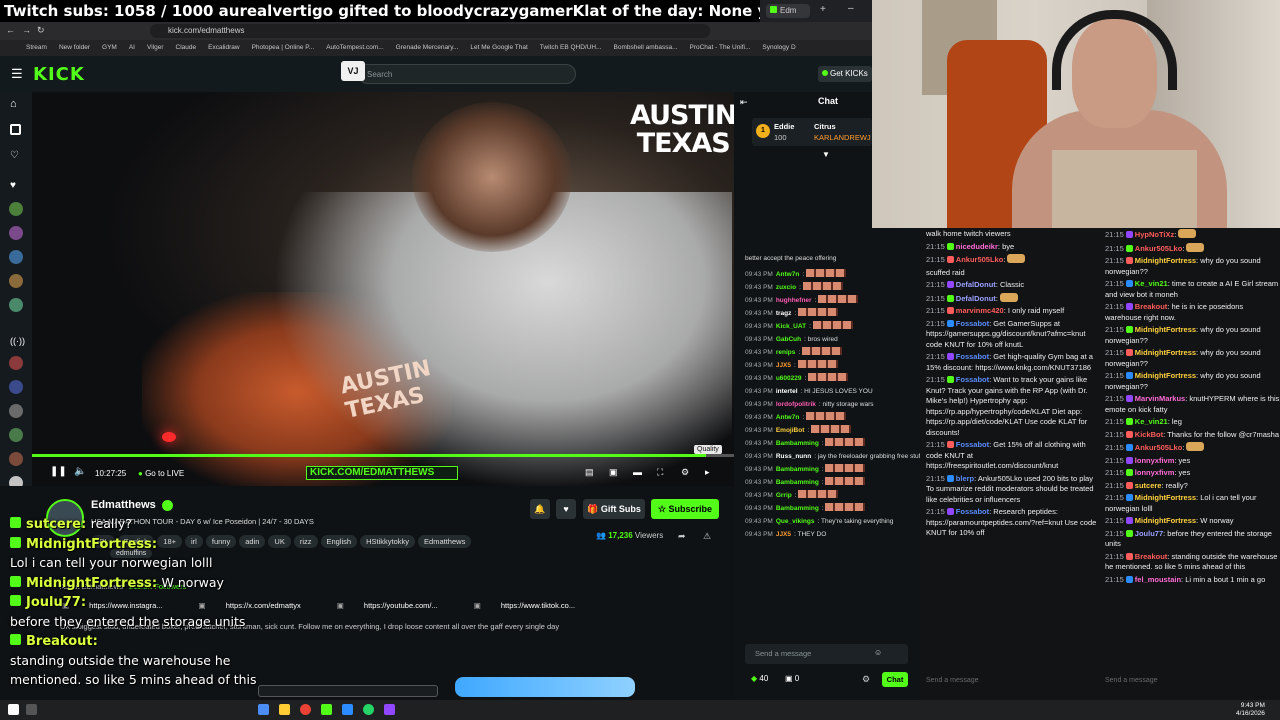 The image size is (1280, 720). What do you see at coordinates (787, 391) in the screenshot?
I see `message-username: intertel` at bounding box center [787, 391].